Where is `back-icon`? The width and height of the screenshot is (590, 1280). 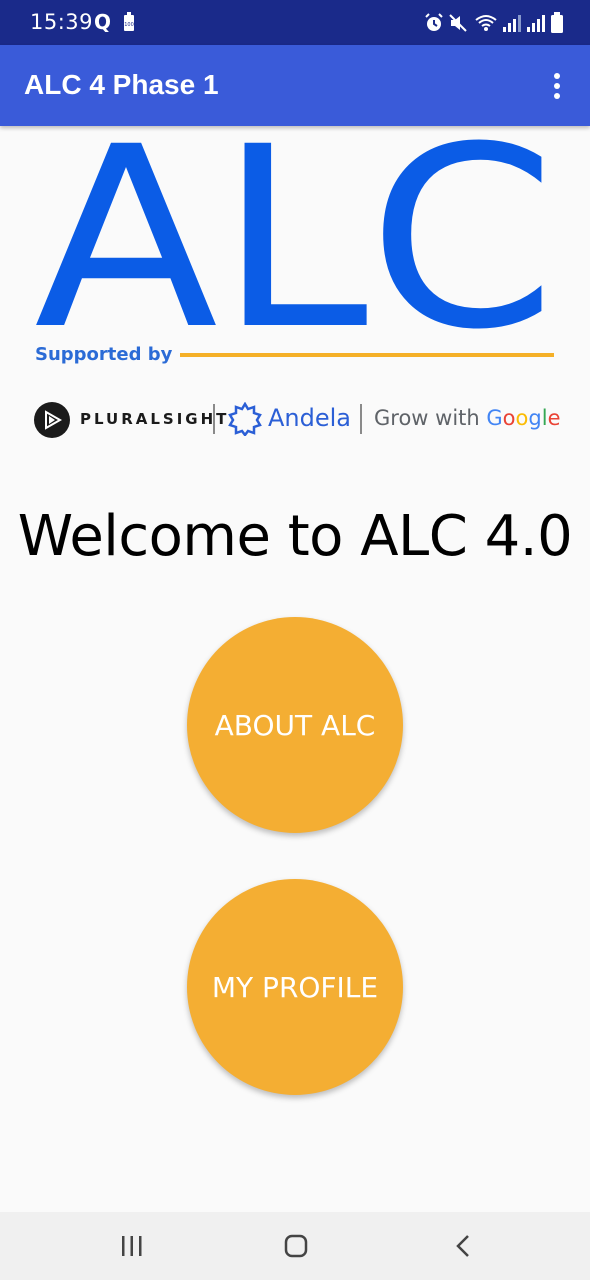
back-icon is located at coordinates (464, 1246).